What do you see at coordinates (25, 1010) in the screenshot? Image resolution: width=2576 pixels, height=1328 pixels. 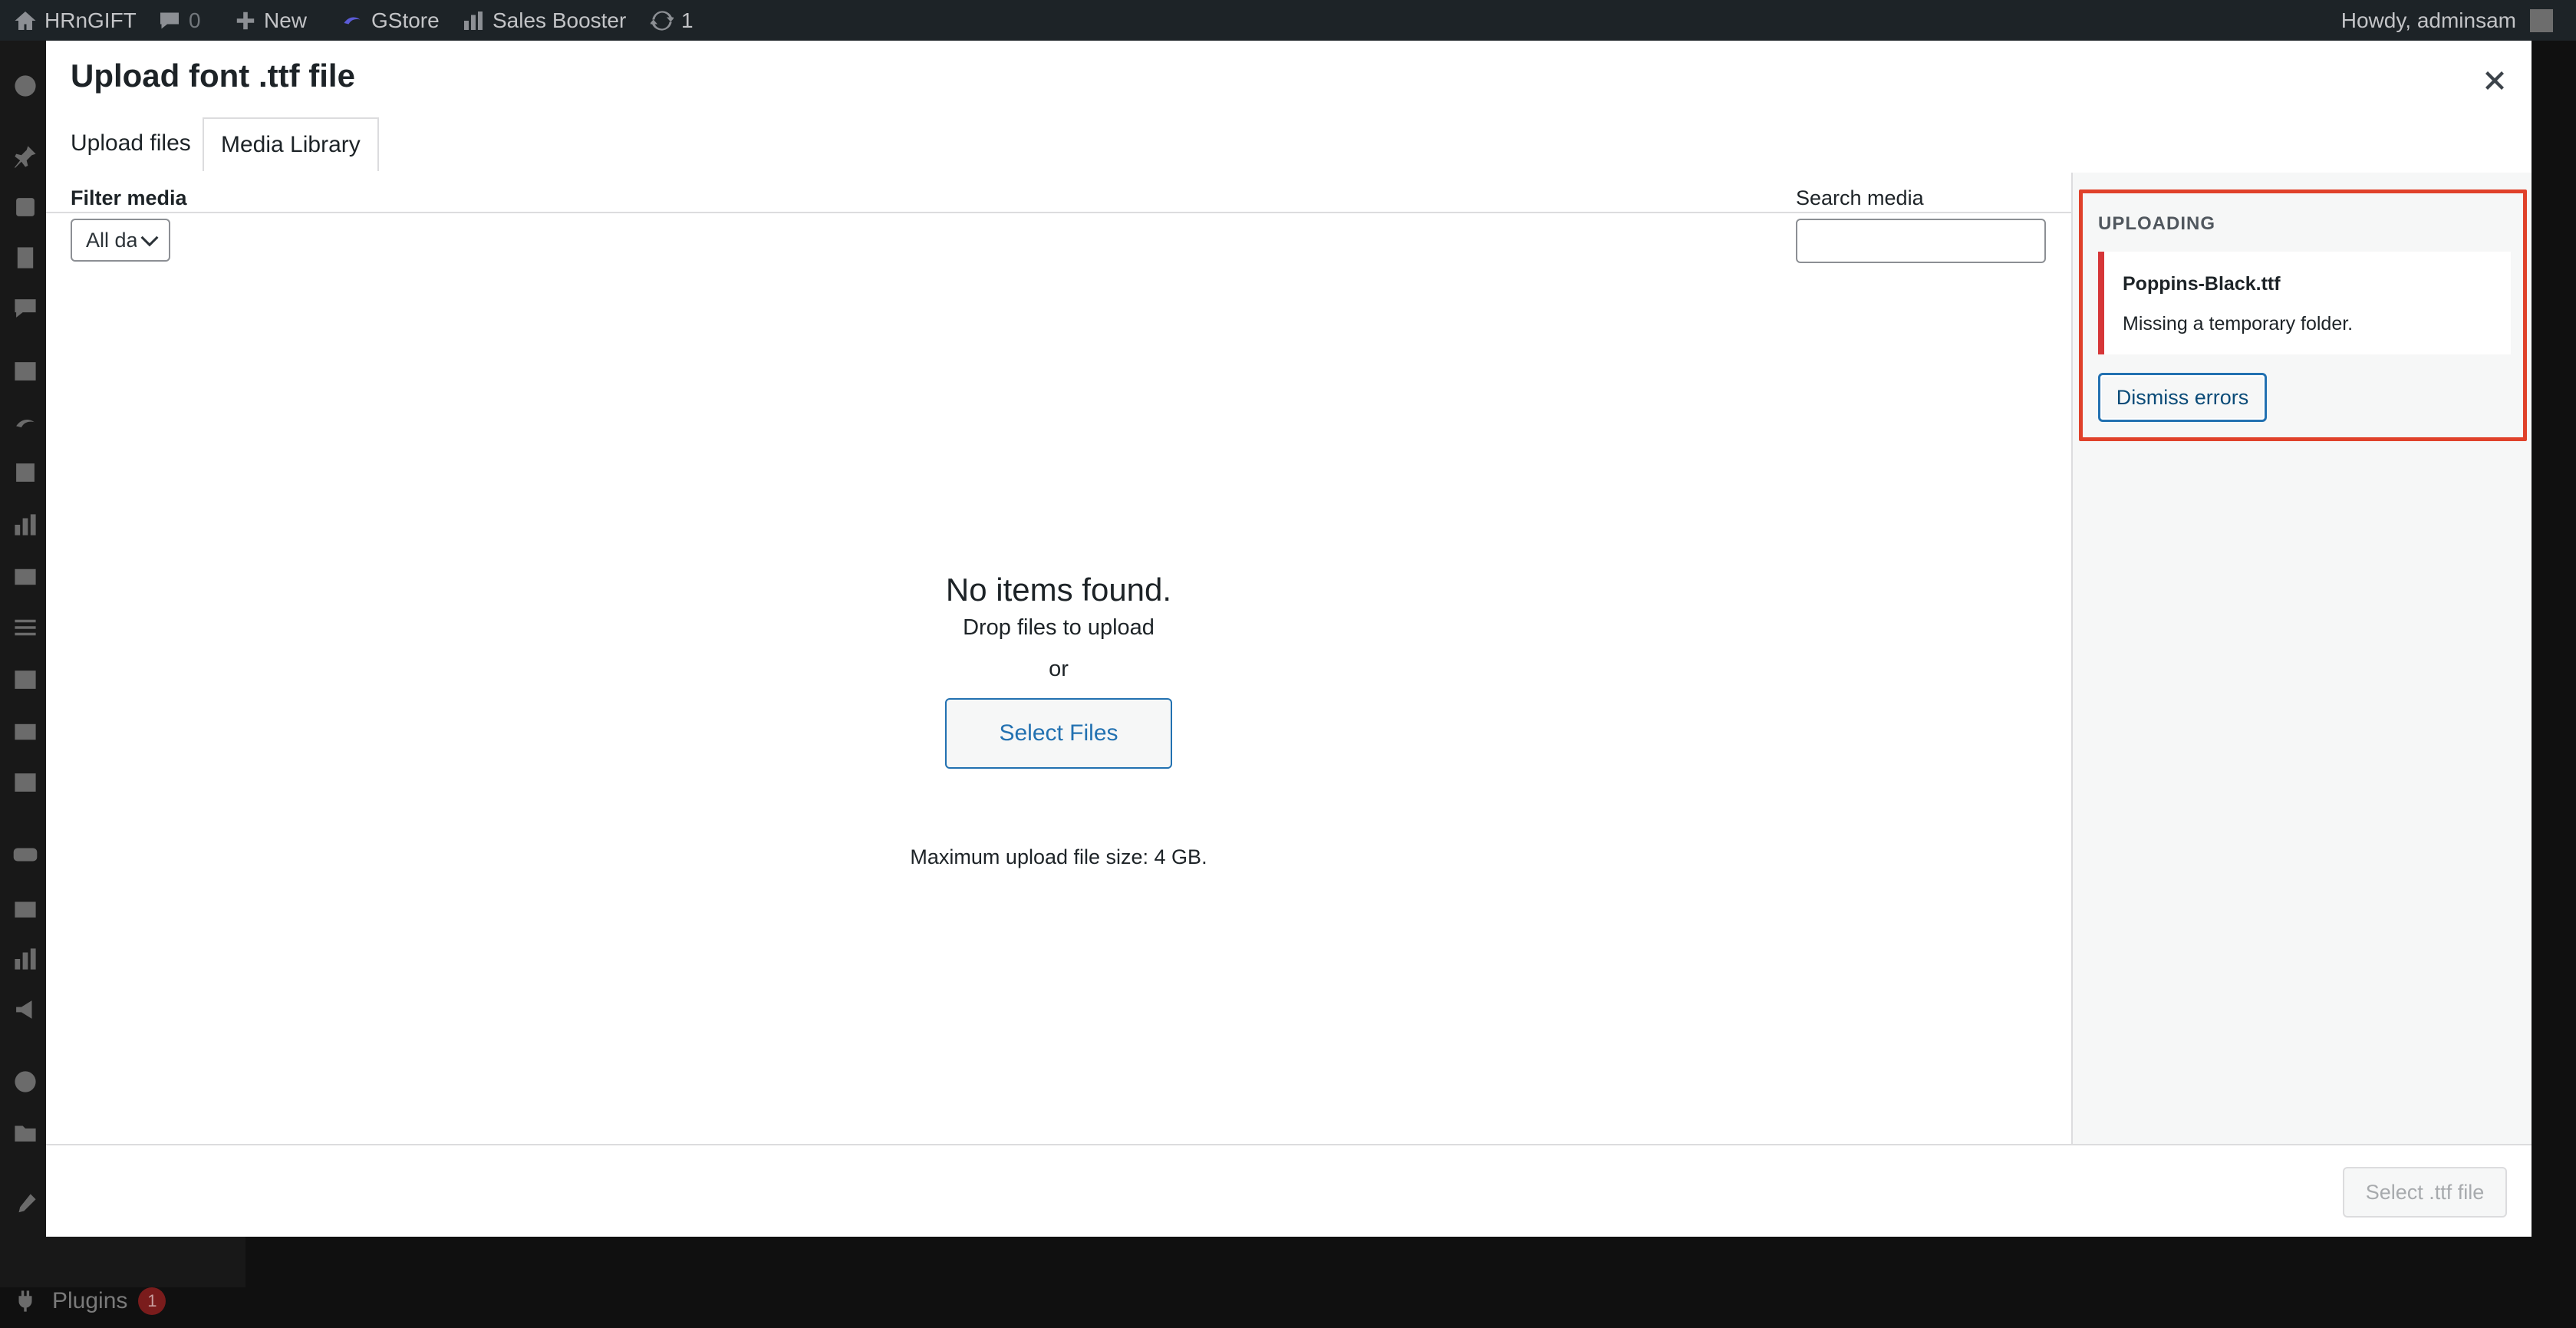 I see `megaphone-icon` at bounding box center [25, 1010].